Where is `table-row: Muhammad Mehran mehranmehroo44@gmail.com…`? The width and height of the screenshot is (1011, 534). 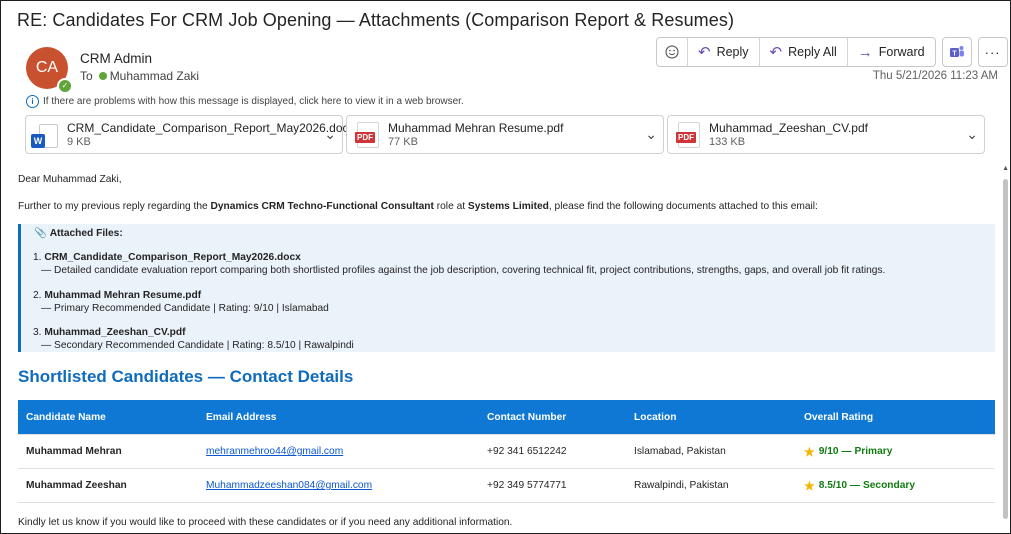 table-row: Muhammad Mehran mehranmehroo44@gmail.com… is located at coordinates (506, 451).